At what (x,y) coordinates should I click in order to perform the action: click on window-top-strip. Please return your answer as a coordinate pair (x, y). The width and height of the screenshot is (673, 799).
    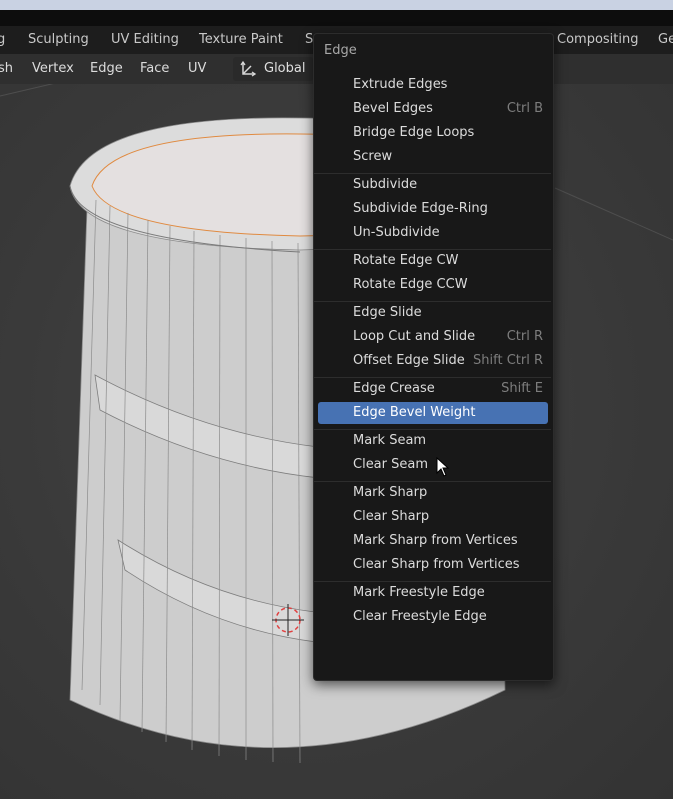
    Looking at the image, I should click on (336, 5).